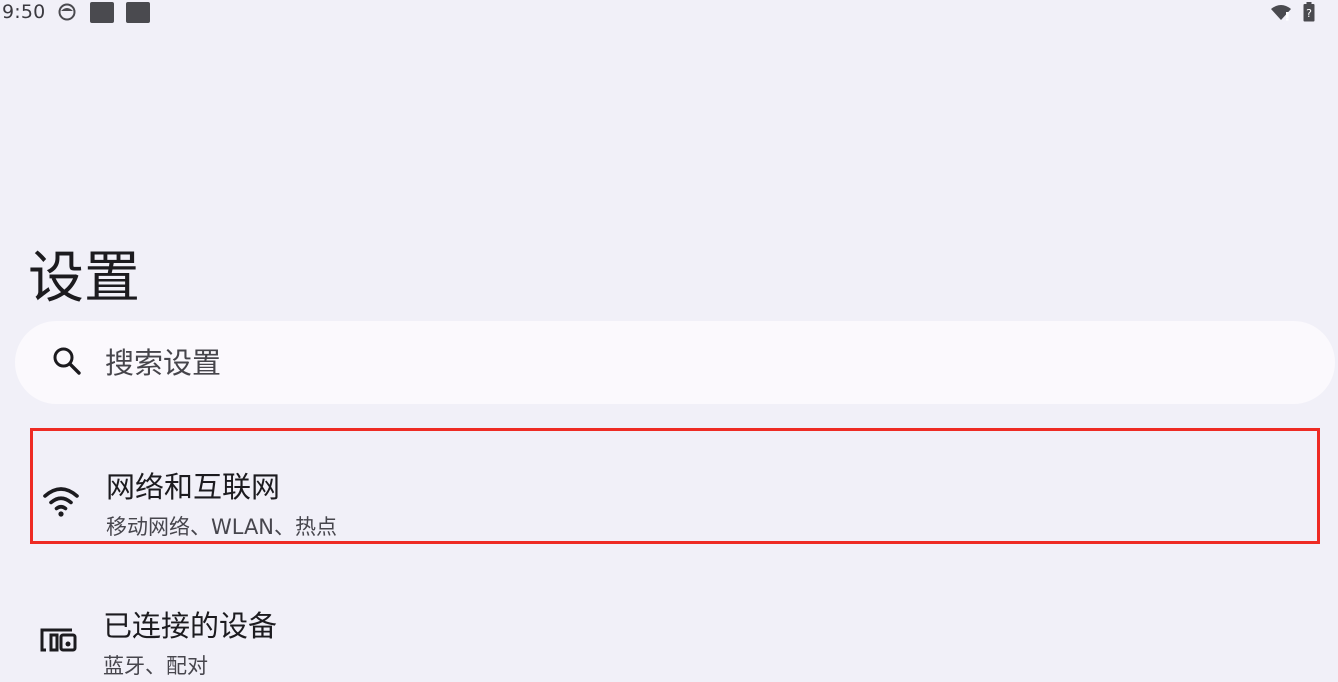 The width and height of the screenshot is (1338, 682). Describe the element at coordinates (84, 278) in the screenshot. I see `page-title: 设置` at that location.